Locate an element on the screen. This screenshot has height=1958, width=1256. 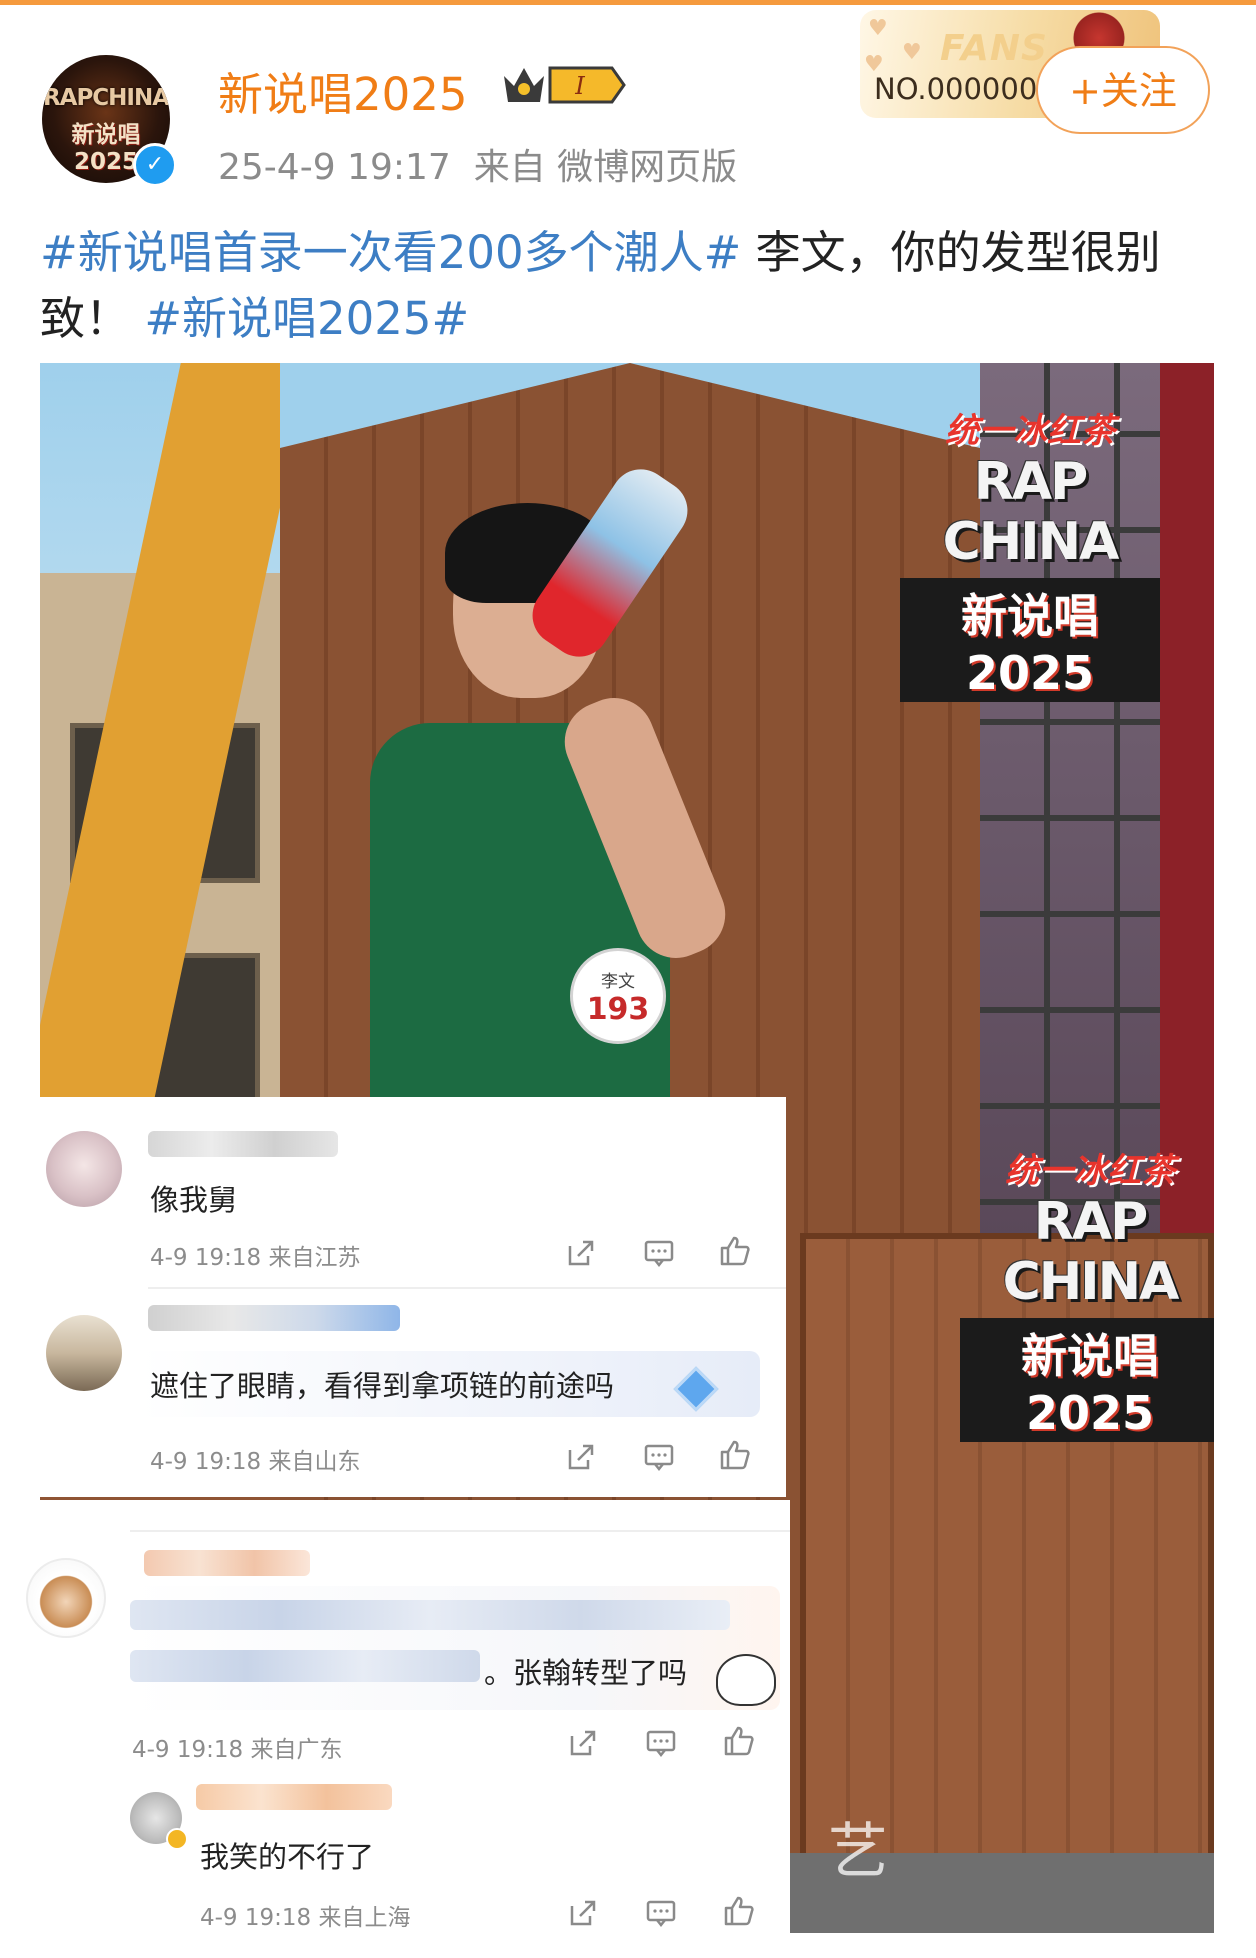
hashtag-link: #新说唱2025# is located at coordinates (306, 318).